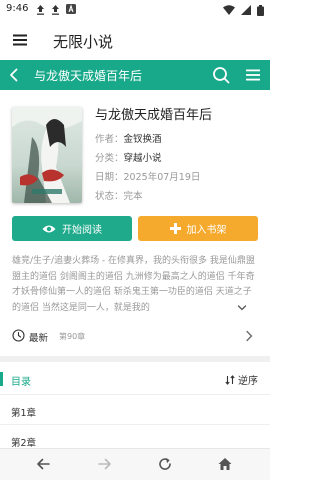 This screenshot has height=480, width=320. I want to click on date-row: 日期：2025年07月19日, so click(147, 176).